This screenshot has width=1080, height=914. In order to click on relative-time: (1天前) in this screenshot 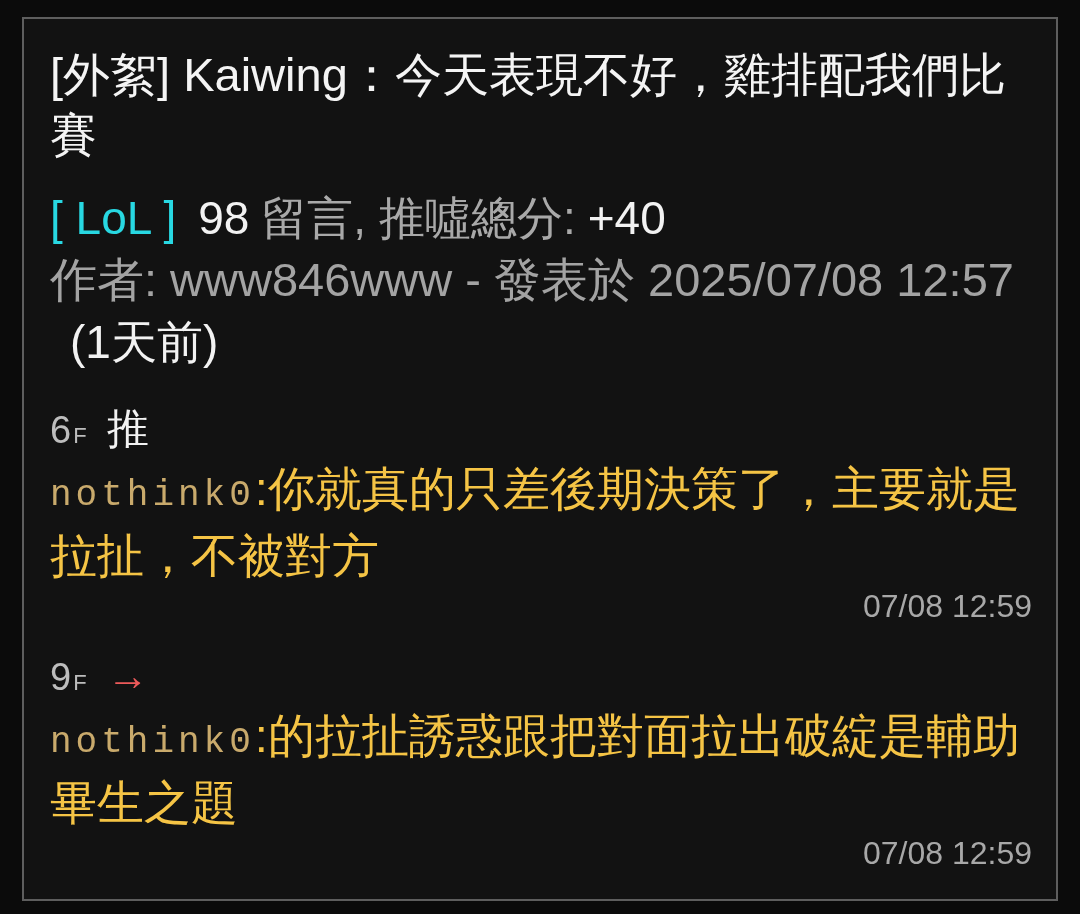, I will do `click(144, 342)`.